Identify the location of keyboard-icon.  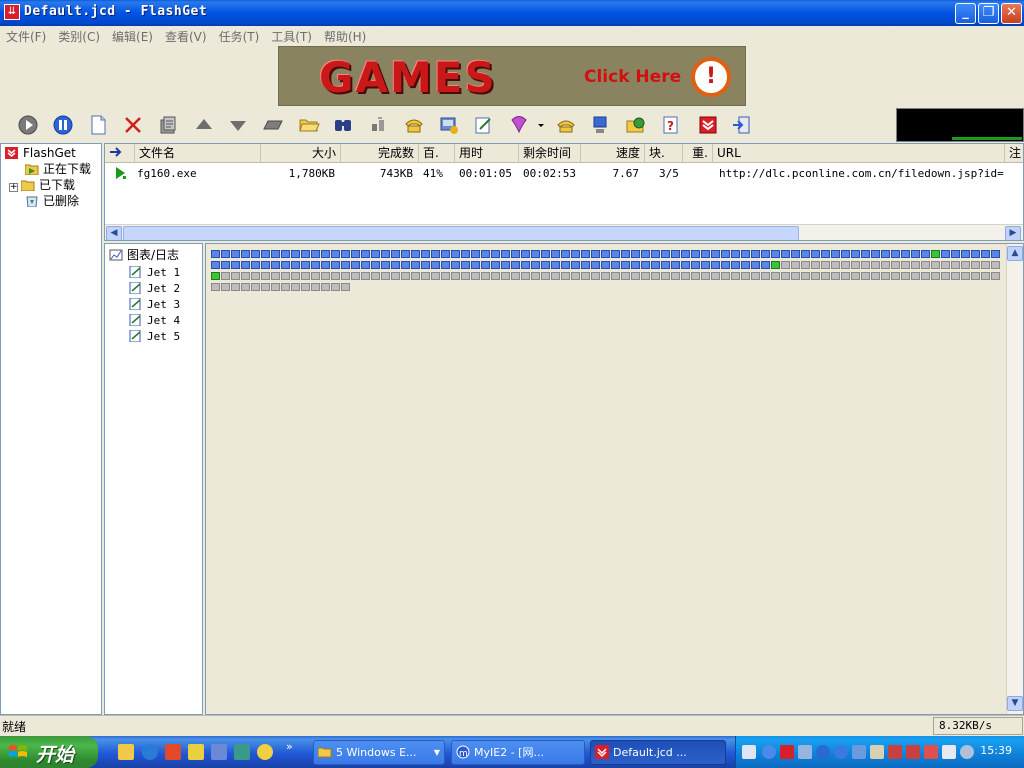
(749, 752).